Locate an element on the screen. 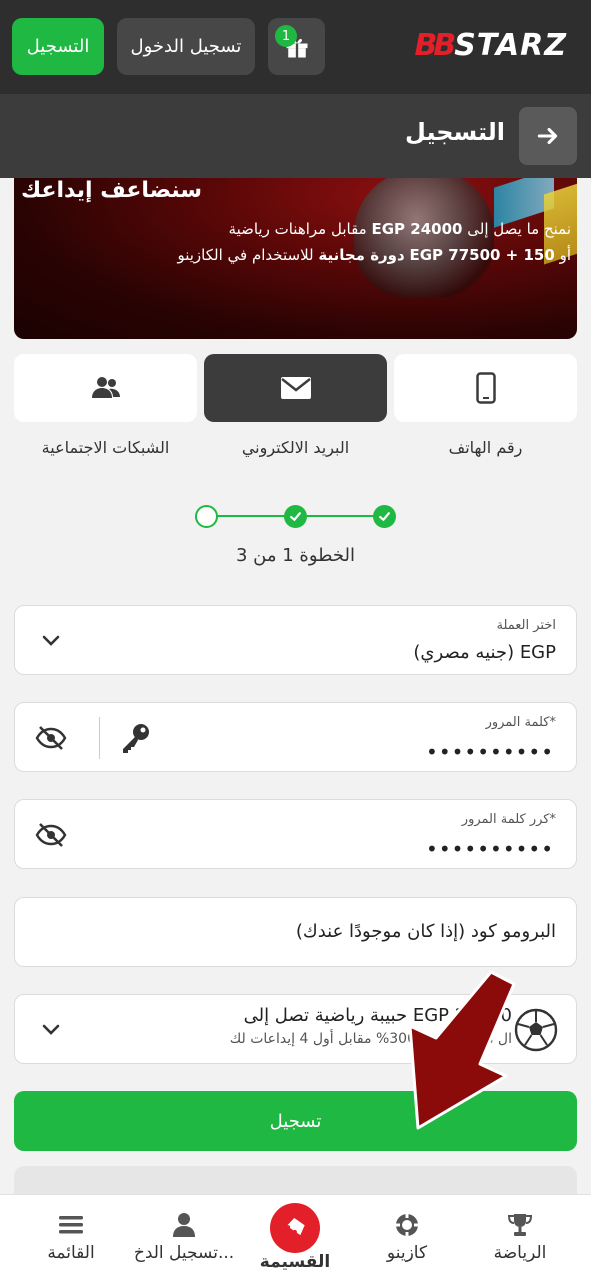 This screenshot has width=591, height=1280. bonus-title: حبيبة رياضية تصل إلى EGP 24000 is located at coordinates (377, 1015).